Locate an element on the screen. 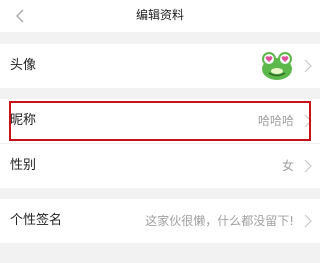 The height and width of the screenshot is (263, 320). gender-label: 性别 is located at coordinates (23, 165).